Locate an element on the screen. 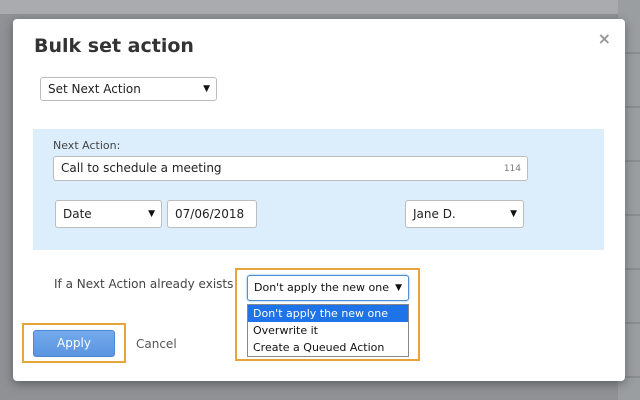 This screenshot has height=400, width=640. close-icon: × is located at coordinates (604, 38).